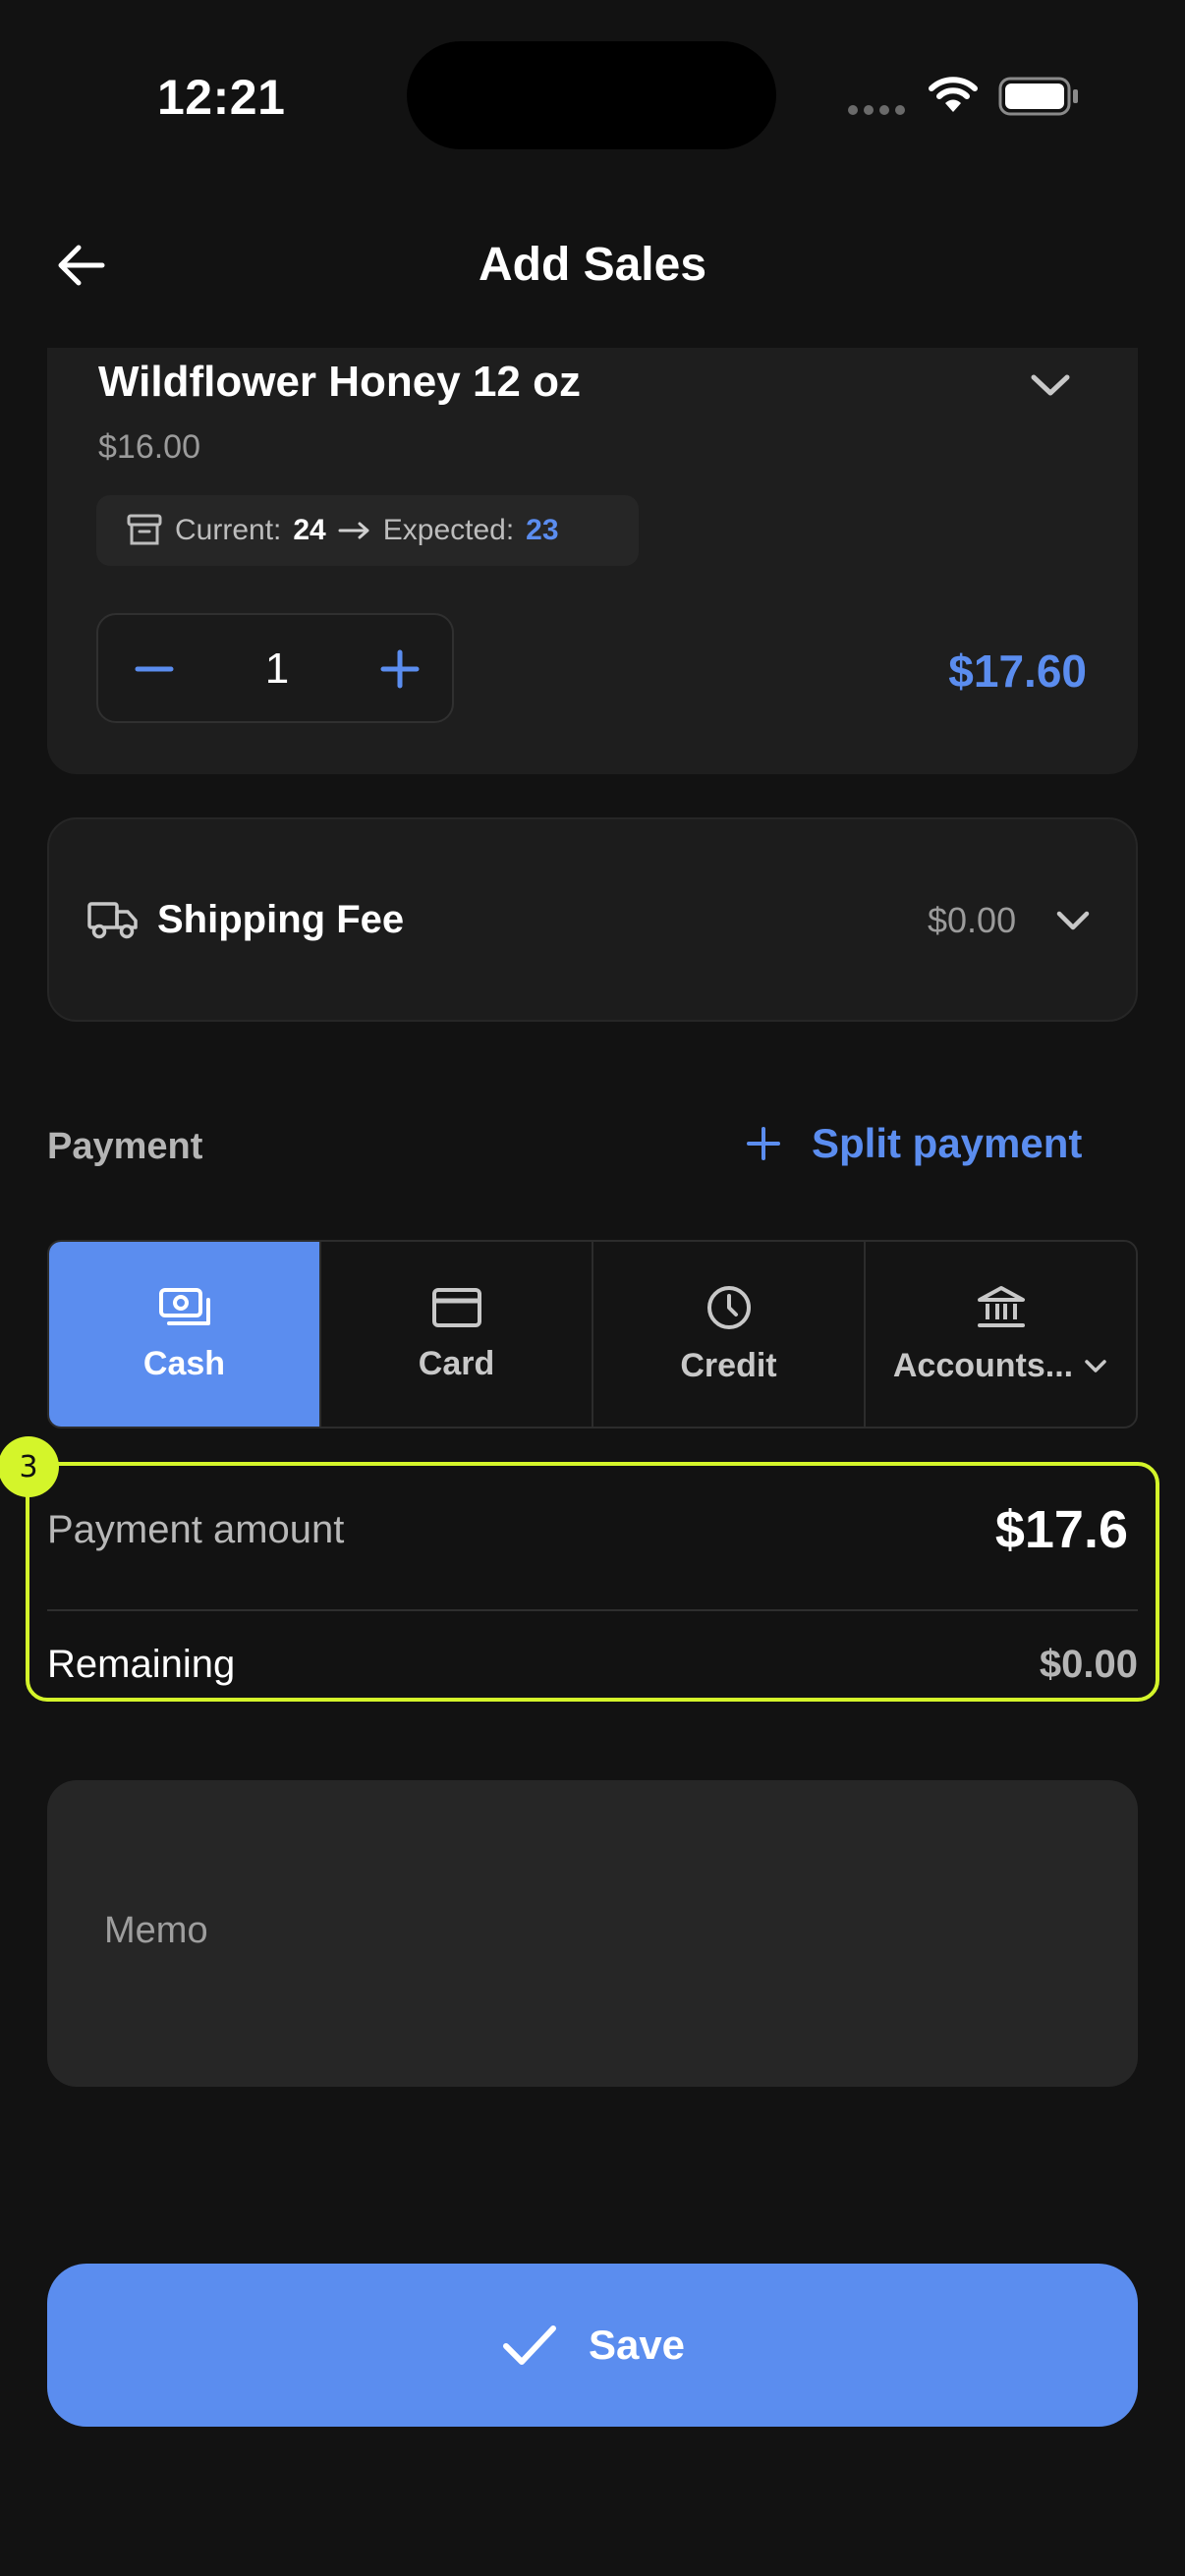 The height and width of the screenshot is (2576, 1185). I want to click on split-payment-button: Split payment, so click(914, 1143).